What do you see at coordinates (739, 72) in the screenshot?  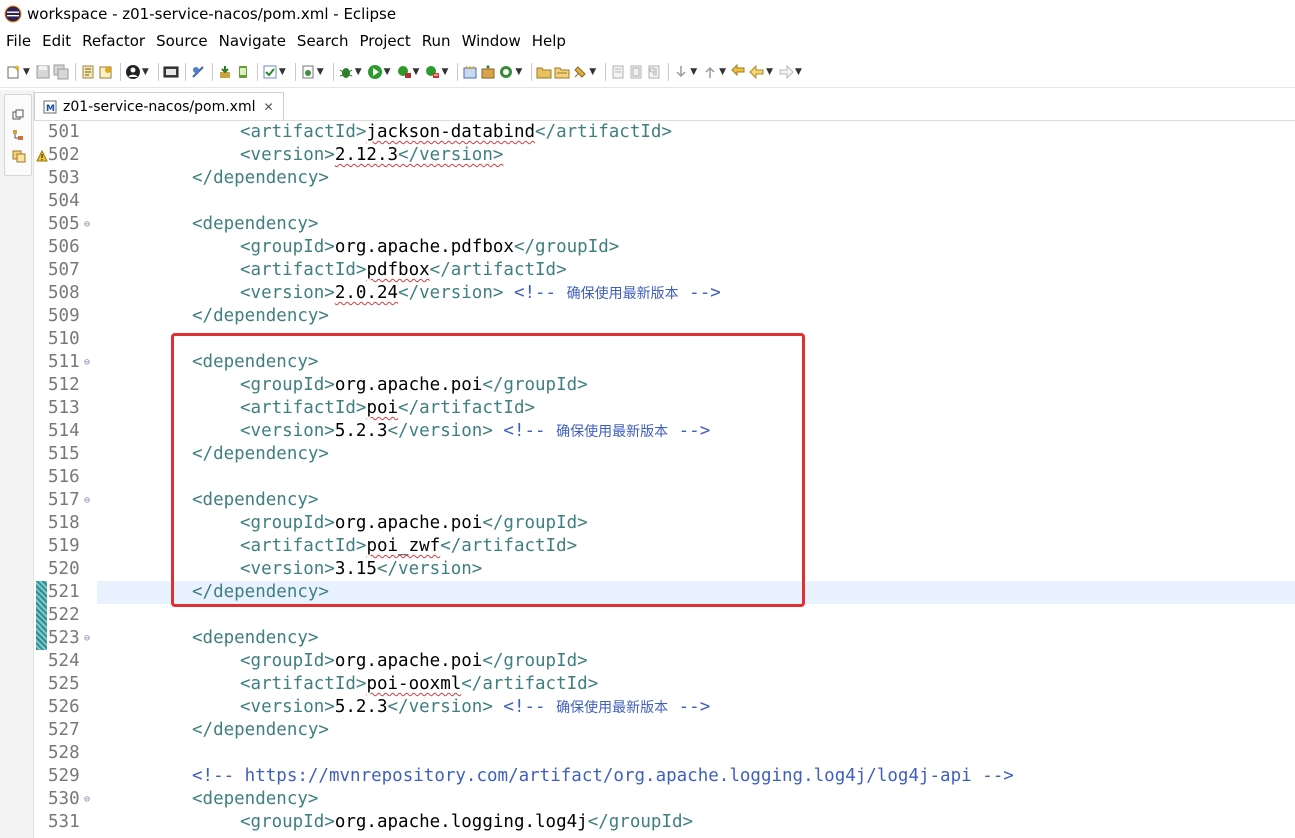 I see `last-edit-location-button` at bounding box center [739, 72].